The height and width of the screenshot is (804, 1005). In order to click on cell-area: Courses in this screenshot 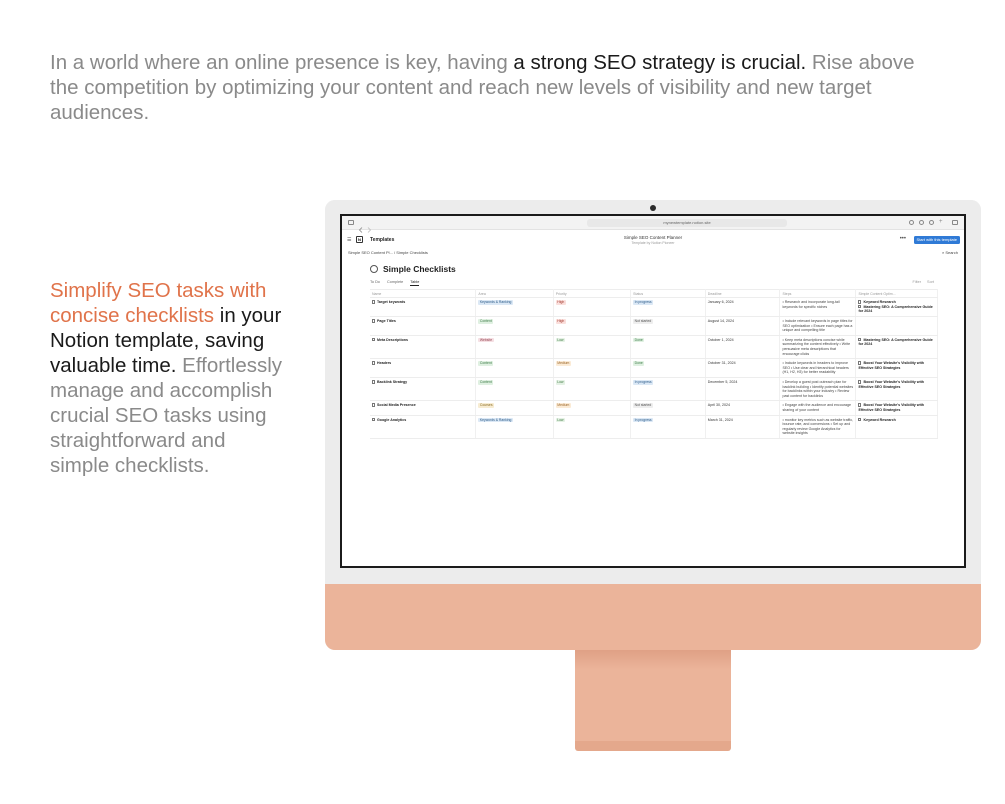, I will do `click(514, 408)`.